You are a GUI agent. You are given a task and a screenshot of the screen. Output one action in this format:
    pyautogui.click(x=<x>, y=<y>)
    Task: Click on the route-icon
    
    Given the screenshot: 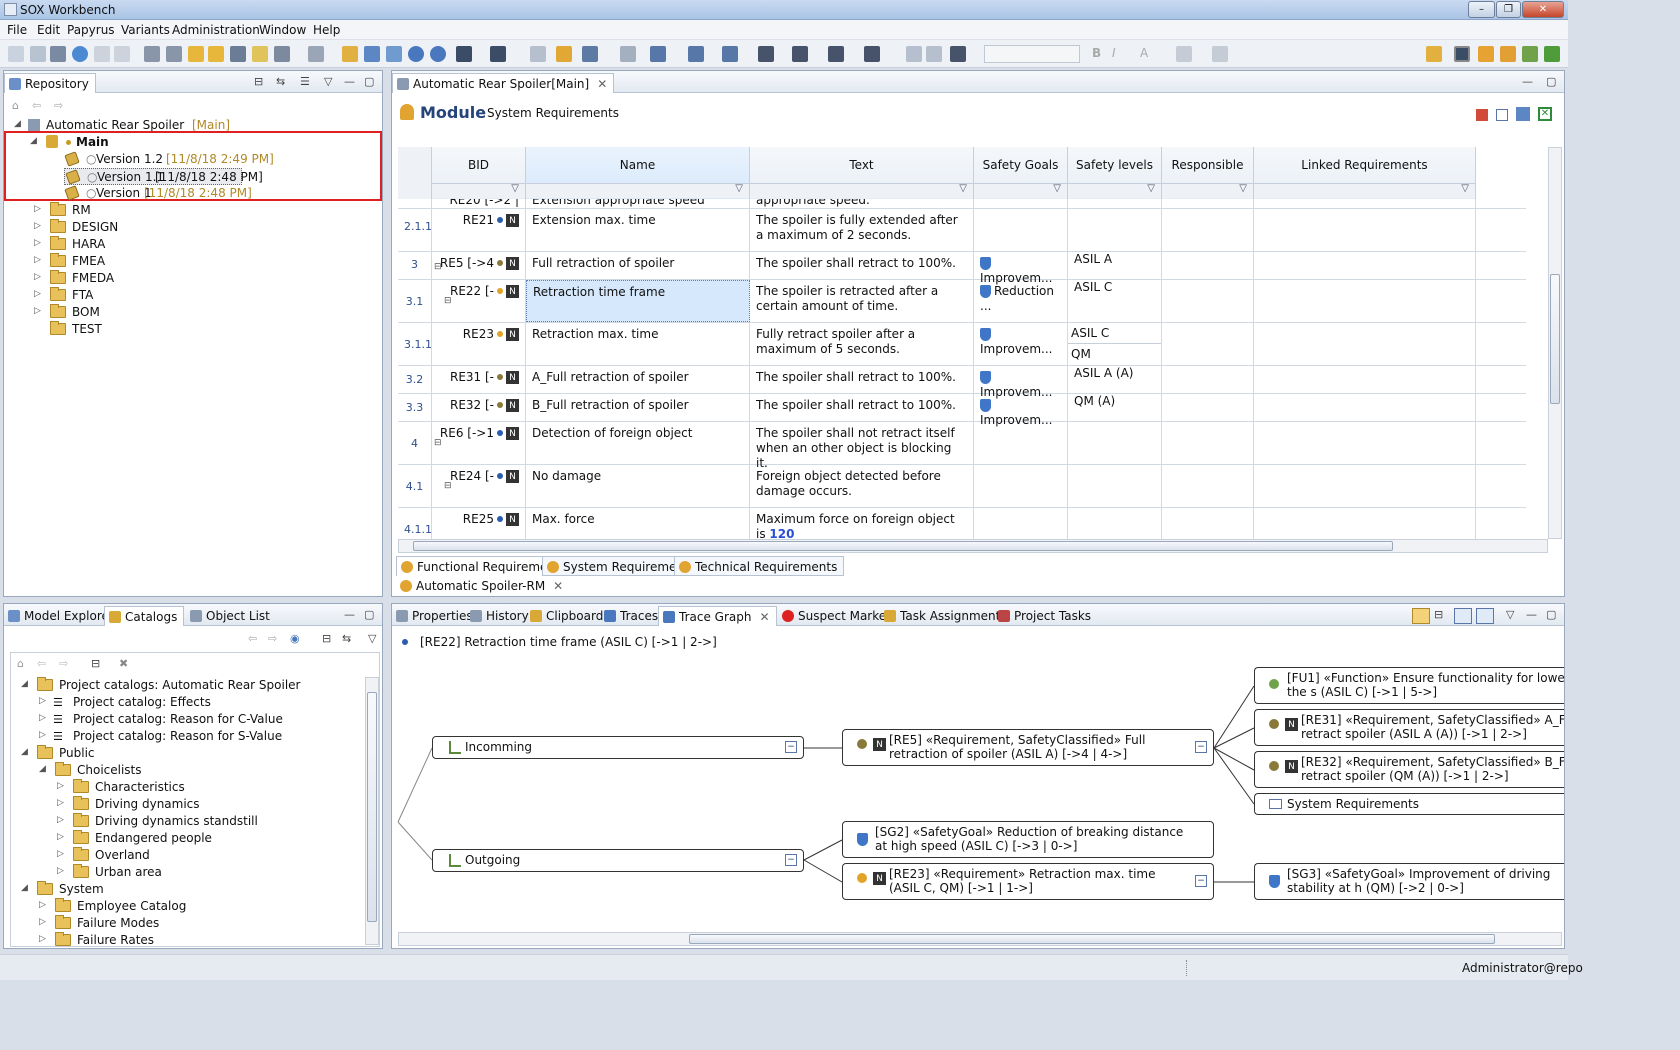 What is the action you would take?
    pyautogui.click(x=836, y=54)
    